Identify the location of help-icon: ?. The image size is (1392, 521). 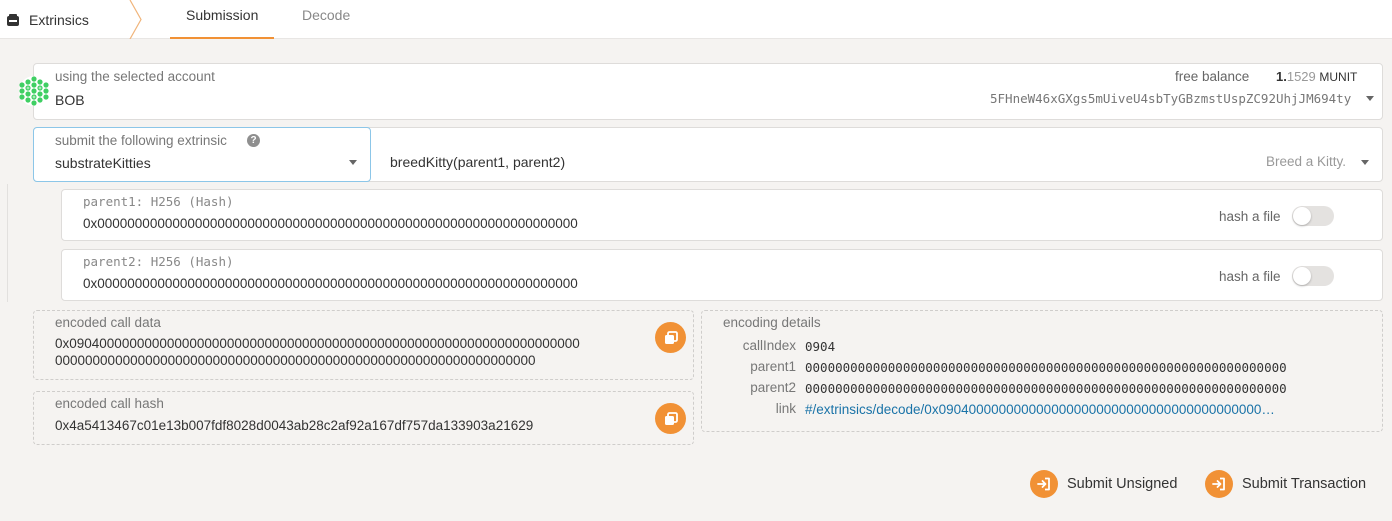
(253, 140).